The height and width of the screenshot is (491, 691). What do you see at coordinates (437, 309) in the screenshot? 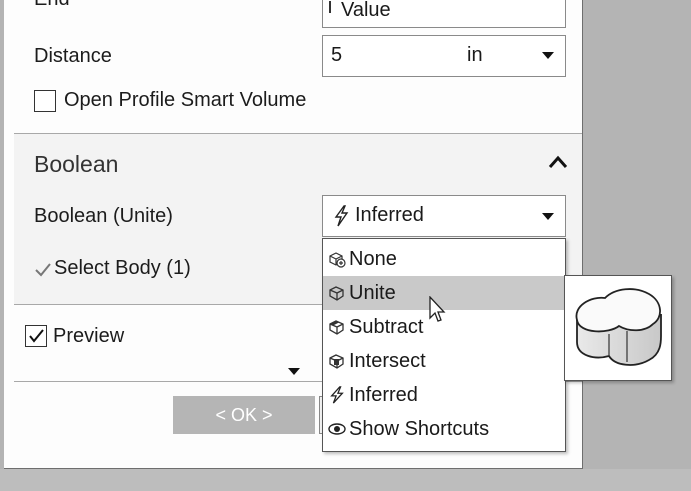
I see `mouse-pointer-icon` at bounding box center [437, 309].